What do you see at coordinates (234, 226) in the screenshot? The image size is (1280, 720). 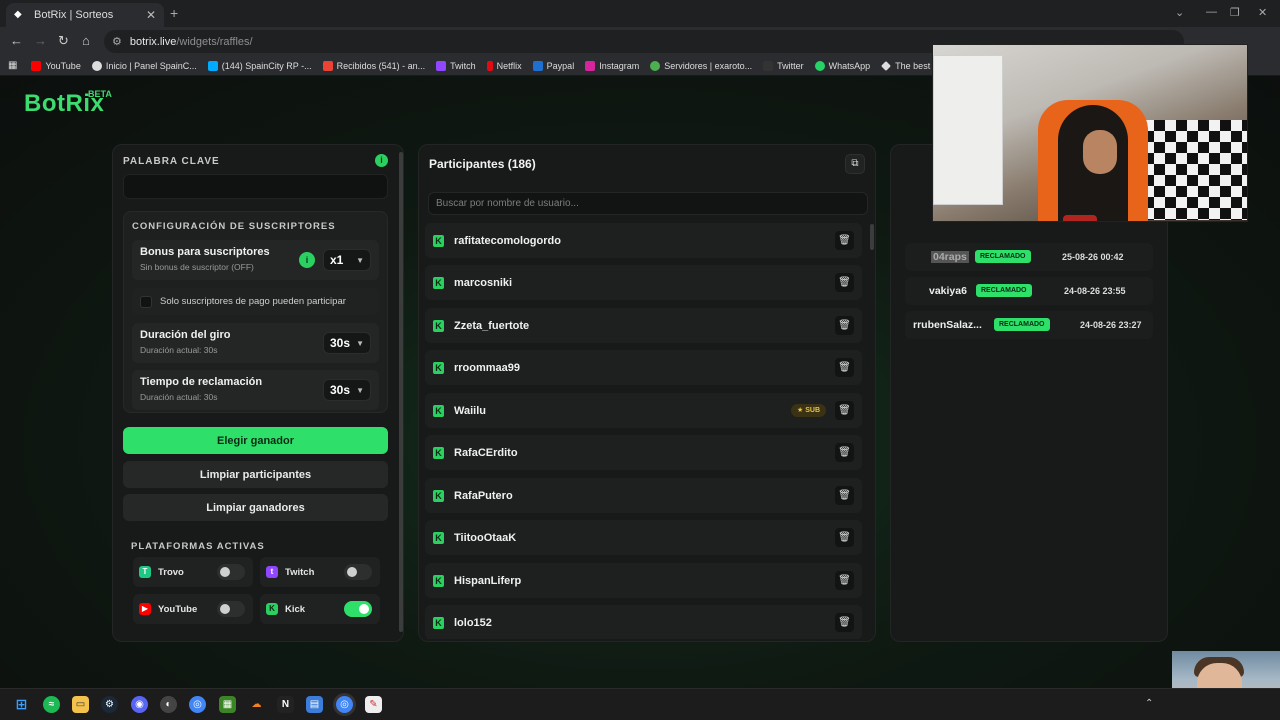 I see `subscriber-config-label: CONFIGURACIÓN DE SUSCRIPTORES` at bounding box center [234, 226].